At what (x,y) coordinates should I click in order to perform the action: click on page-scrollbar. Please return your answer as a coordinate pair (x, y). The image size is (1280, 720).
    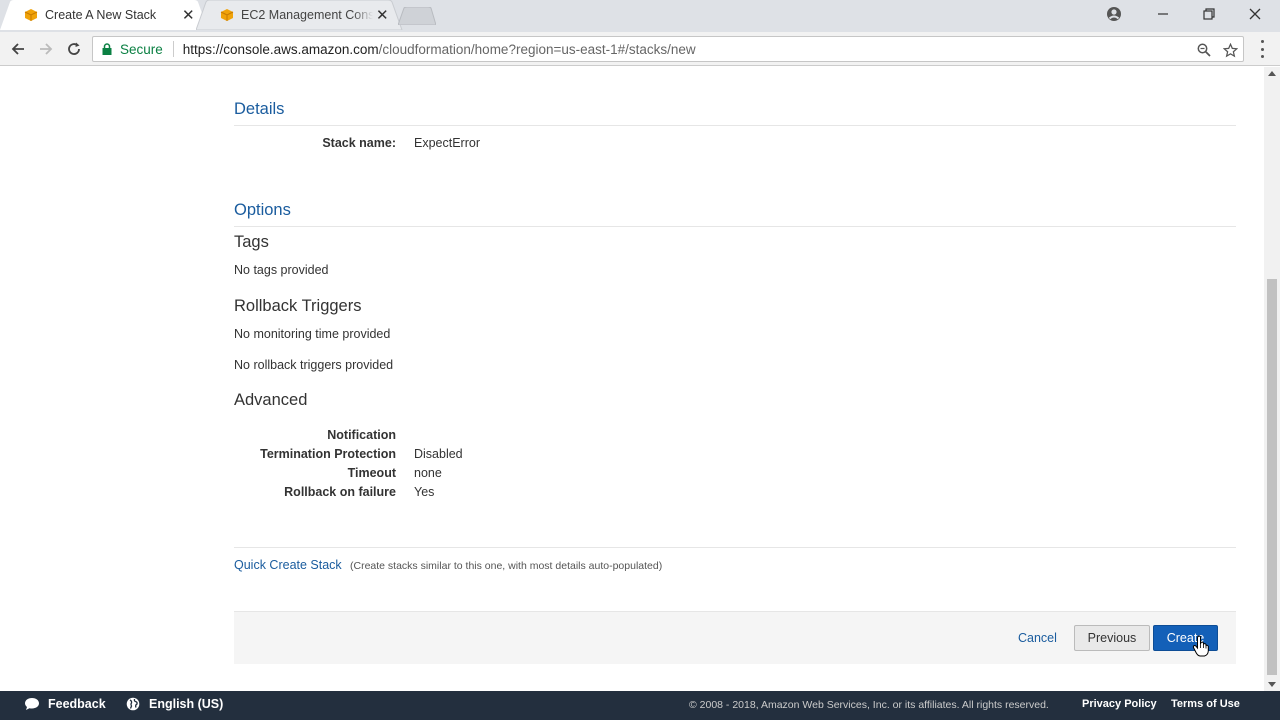
    Looking at the image, I should click on (1272, 379).